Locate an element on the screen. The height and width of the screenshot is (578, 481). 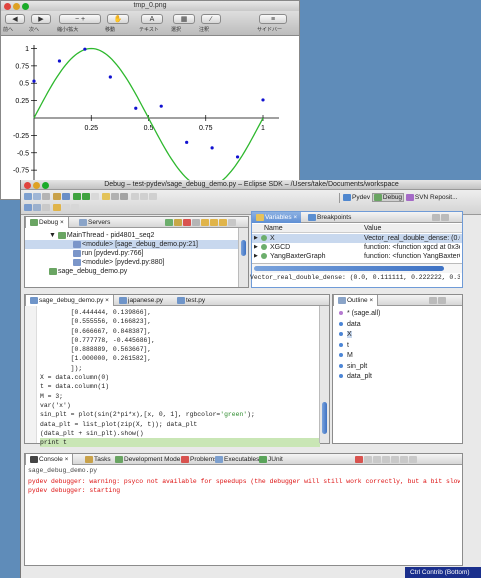
resume-icon is located at coordinates (169, 222).